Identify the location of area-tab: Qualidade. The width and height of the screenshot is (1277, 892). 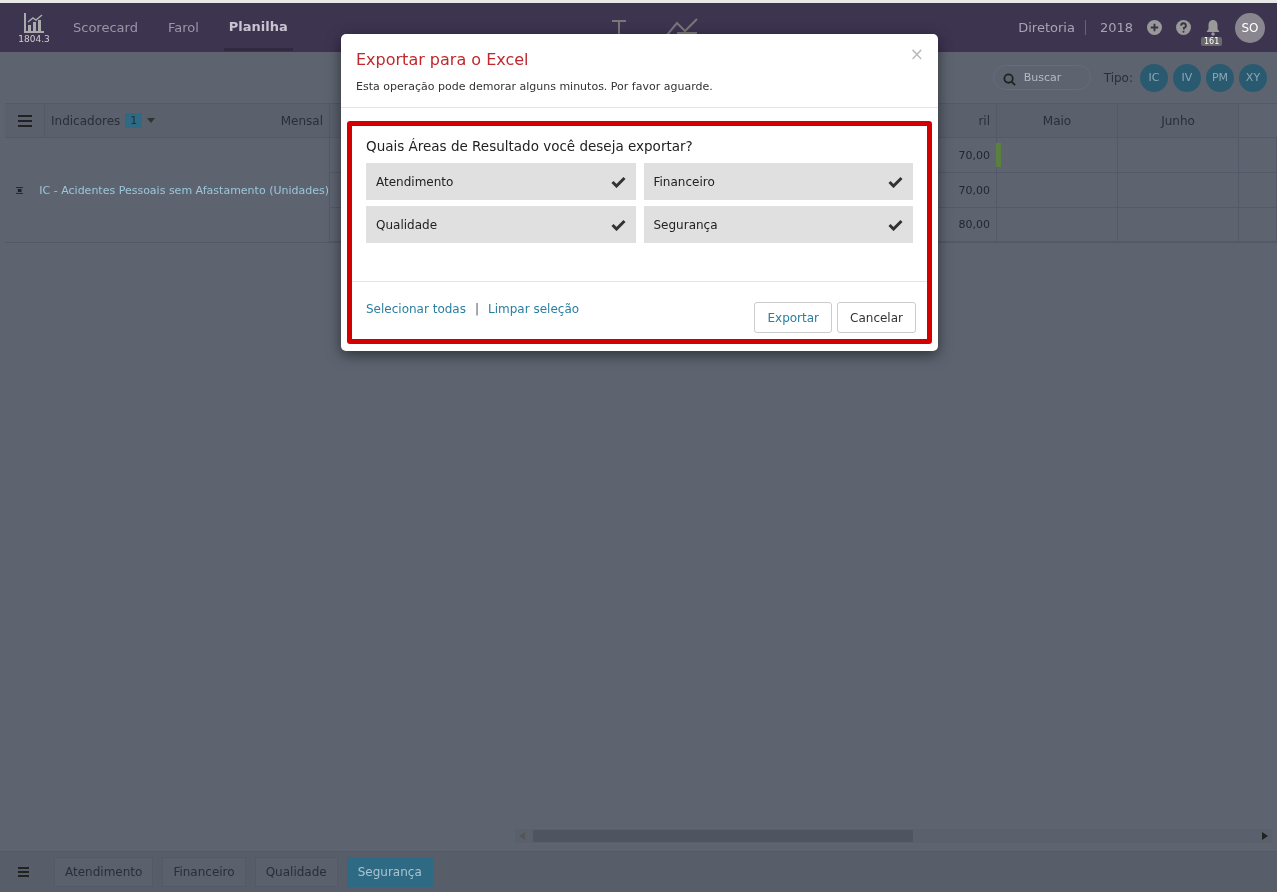
(296, 872).